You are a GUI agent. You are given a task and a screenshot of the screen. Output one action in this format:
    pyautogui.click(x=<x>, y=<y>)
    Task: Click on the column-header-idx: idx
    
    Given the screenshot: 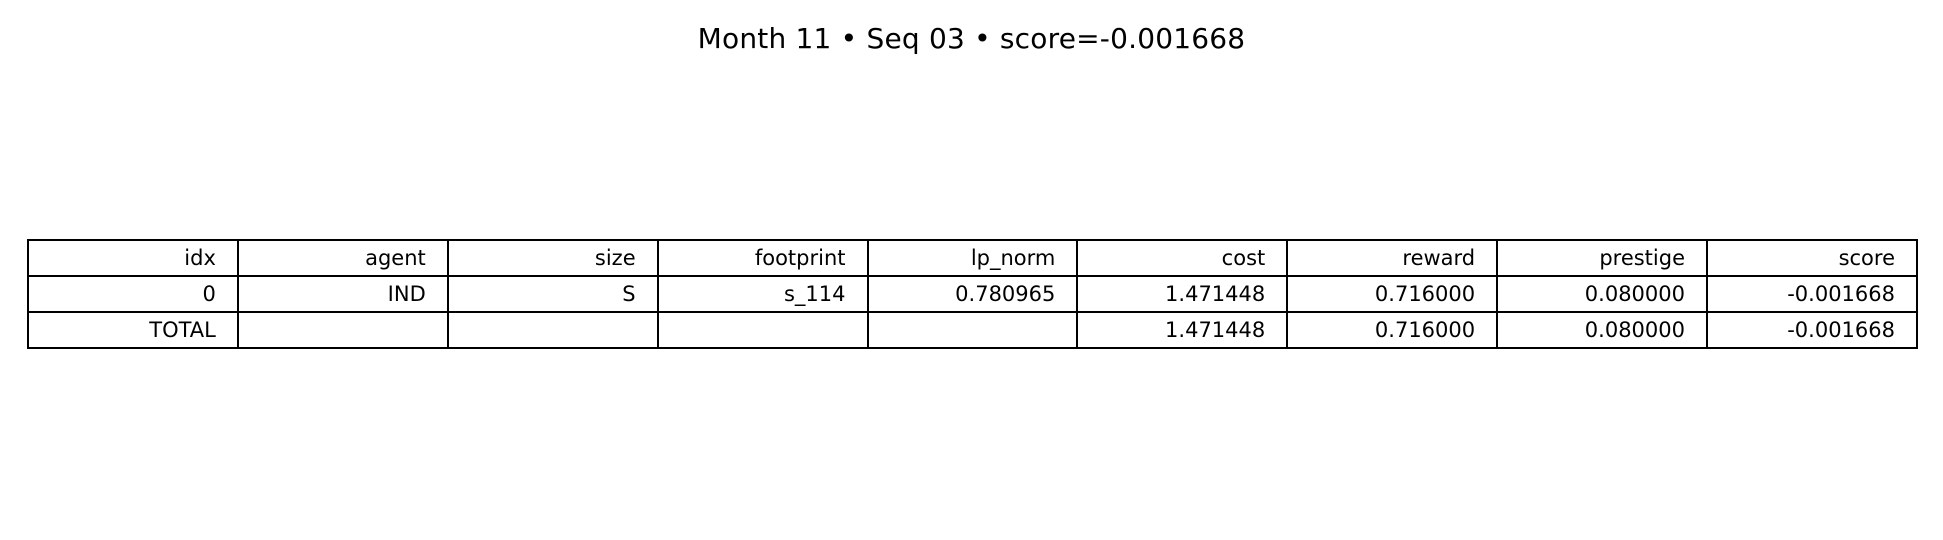 What is the action you would take?
    pyautogui.click(x=133, y=258)
    